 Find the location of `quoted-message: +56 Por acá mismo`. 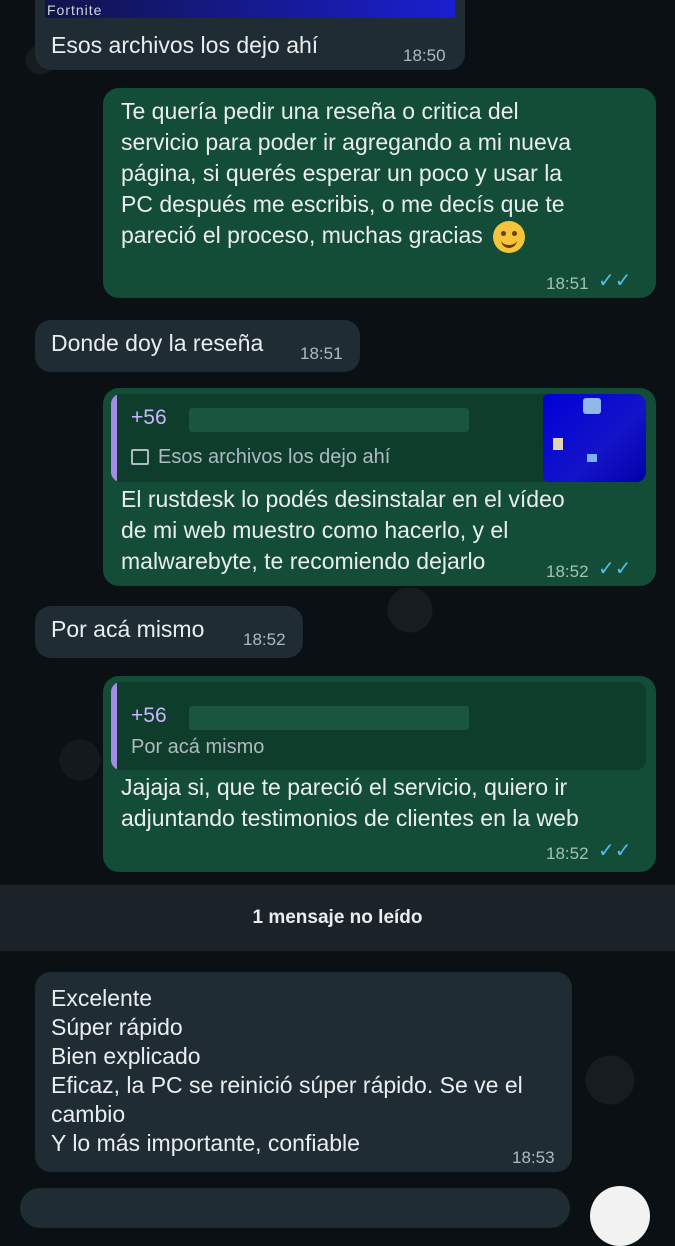

quoted-message: +56 Por acá mismo is located at coordinates (378, 726).